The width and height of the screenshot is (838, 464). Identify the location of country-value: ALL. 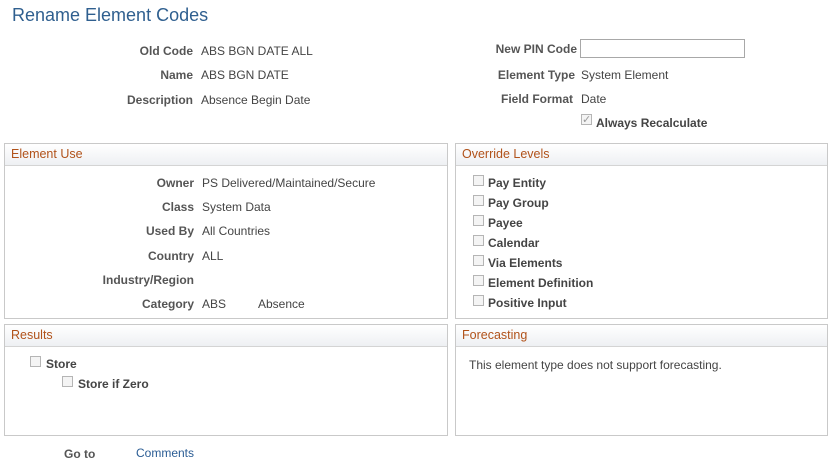
(213, 256).